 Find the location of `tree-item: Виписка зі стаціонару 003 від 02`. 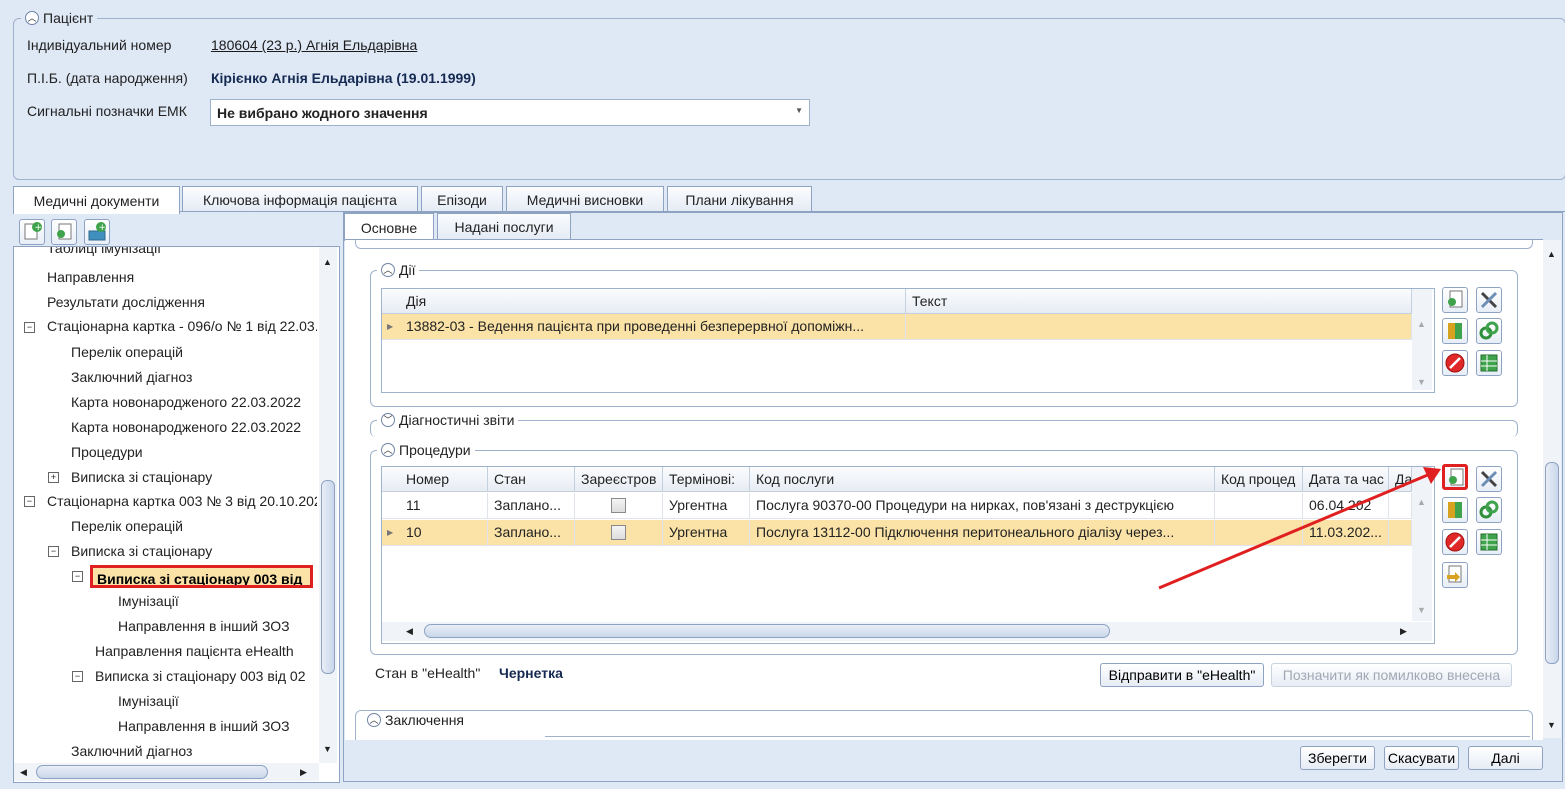

tree-item: Виписка зі стаціонару 003 від 02 is located at coordinates (206, 676).